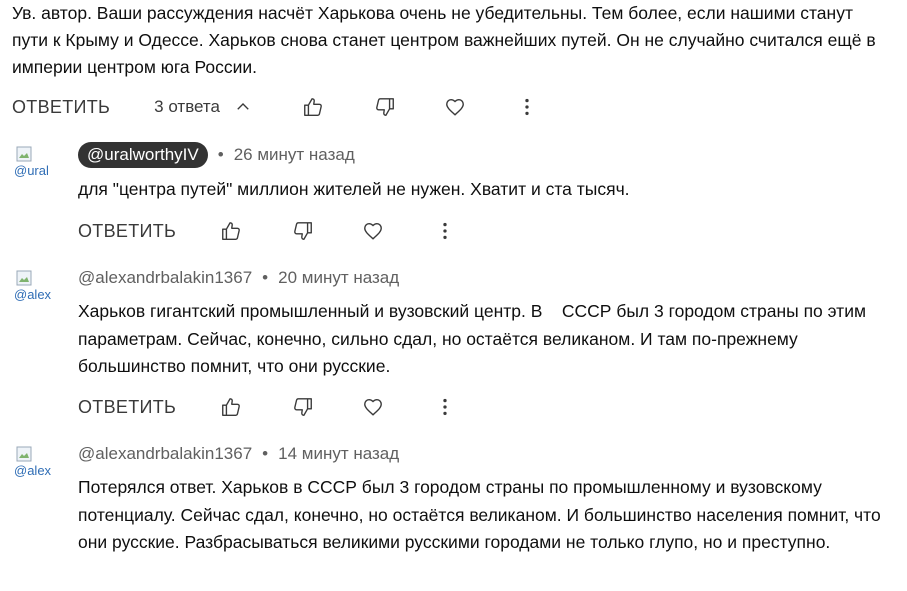  What do you see at coordinates (277, 107) in the screenshot?
I see `parent-action-bar: ОТВЕТИТЬ 3 ответа` at bounding box center [277, 107].